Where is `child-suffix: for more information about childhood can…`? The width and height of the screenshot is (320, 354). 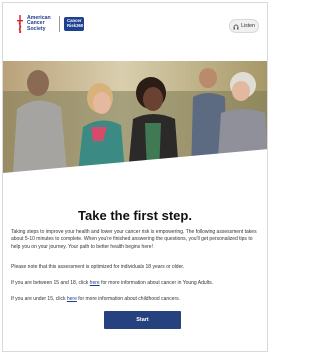 child-suffix: for more information about childhood can… is located at coordinates (128, 299).